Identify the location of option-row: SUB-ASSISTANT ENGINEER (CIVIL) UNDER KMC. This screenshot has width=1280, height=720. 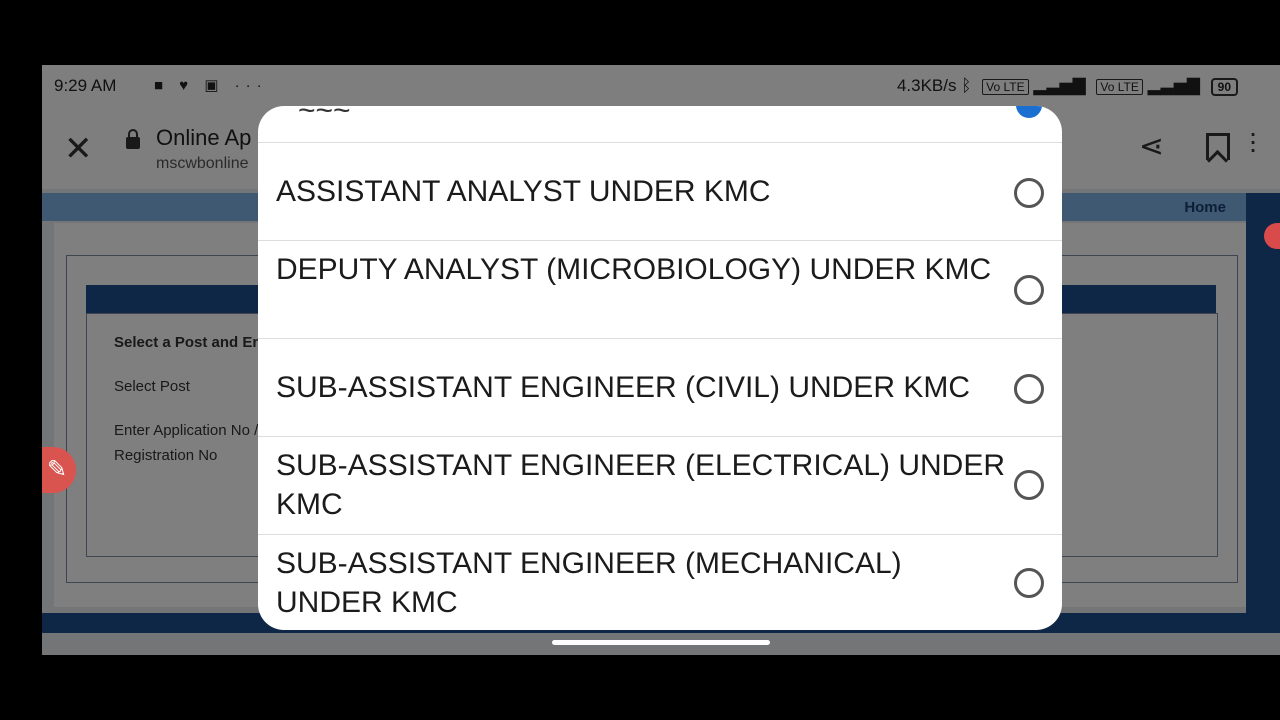
(660, 388).